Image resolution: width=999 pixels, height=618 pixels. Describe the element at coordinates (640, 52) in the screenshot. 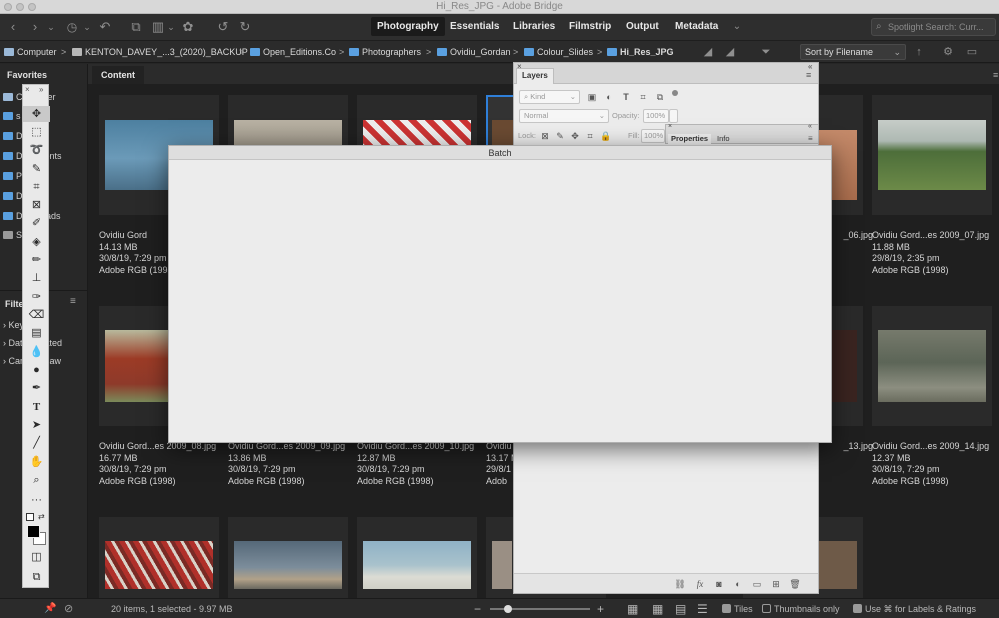

I see `breadcrumb-hi-res-jpg: Hi_Res_JPG` at that location.